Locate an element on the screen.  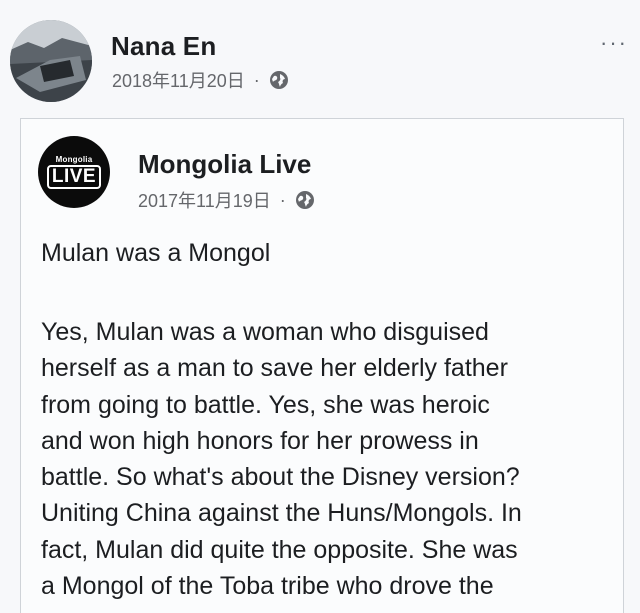
author-avatar is located at coordinates (51, 61).